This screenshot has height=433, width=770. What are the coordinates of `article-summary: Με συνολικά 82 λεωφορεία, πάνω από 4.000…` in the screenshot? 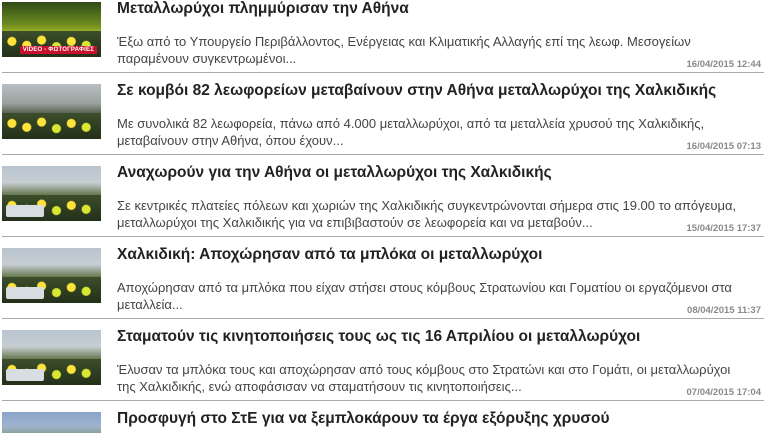 It's located at (411, 132).